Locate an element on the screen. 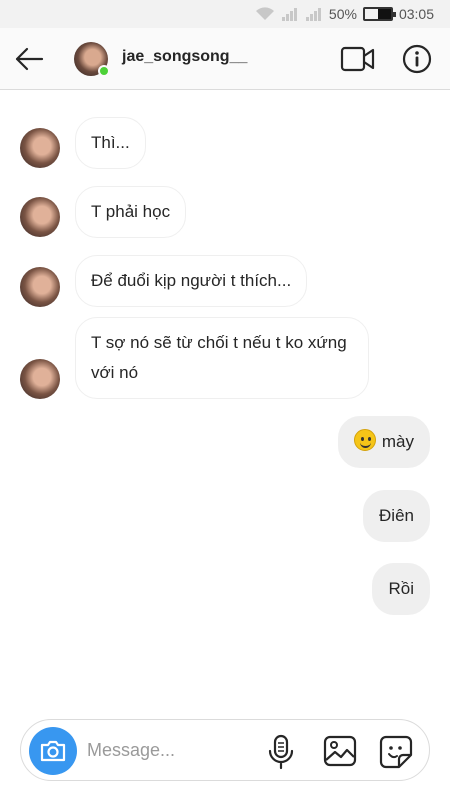  battery-icon is located at coordinates (379, 14).